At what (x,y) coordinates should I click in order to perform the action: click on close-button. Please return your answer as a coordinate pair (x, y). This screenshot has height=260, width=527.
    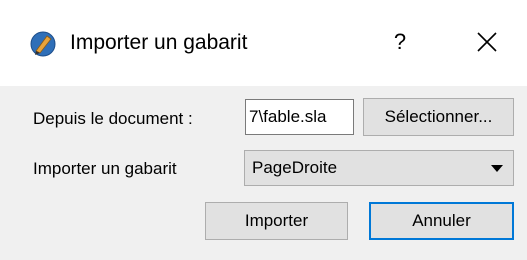
    Looking at the image, I should click on (487, 42).